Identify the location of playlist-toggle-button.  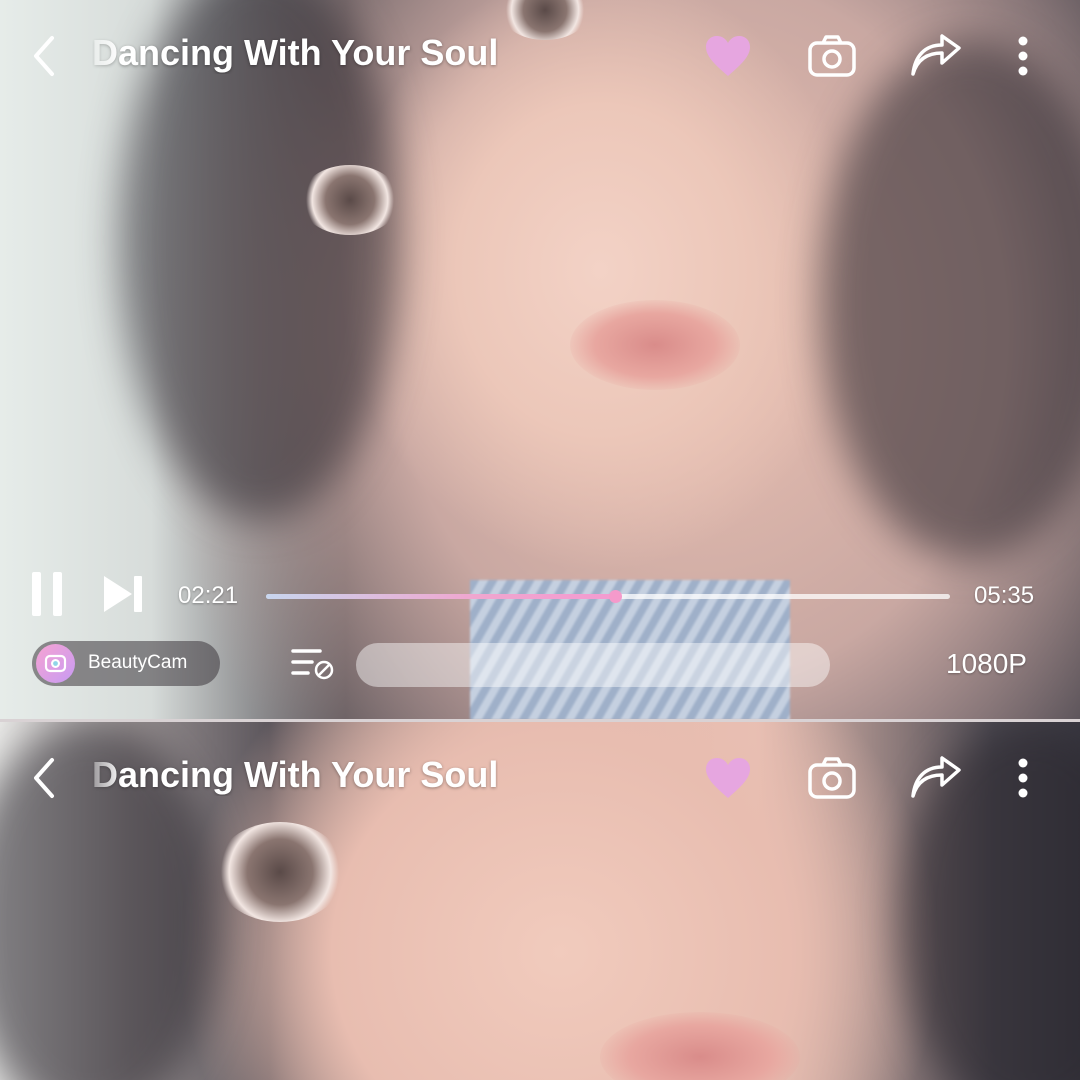
(313, 664).